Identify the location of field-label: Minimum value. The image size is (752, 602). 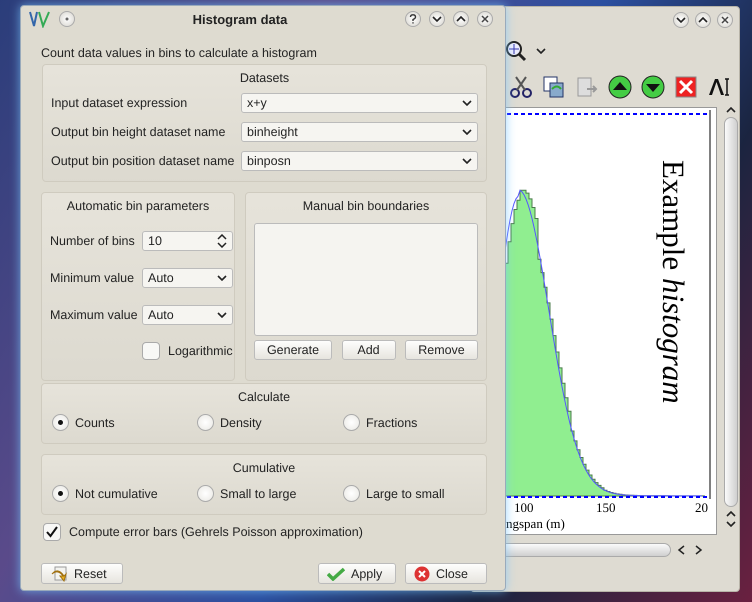
(93, 278).